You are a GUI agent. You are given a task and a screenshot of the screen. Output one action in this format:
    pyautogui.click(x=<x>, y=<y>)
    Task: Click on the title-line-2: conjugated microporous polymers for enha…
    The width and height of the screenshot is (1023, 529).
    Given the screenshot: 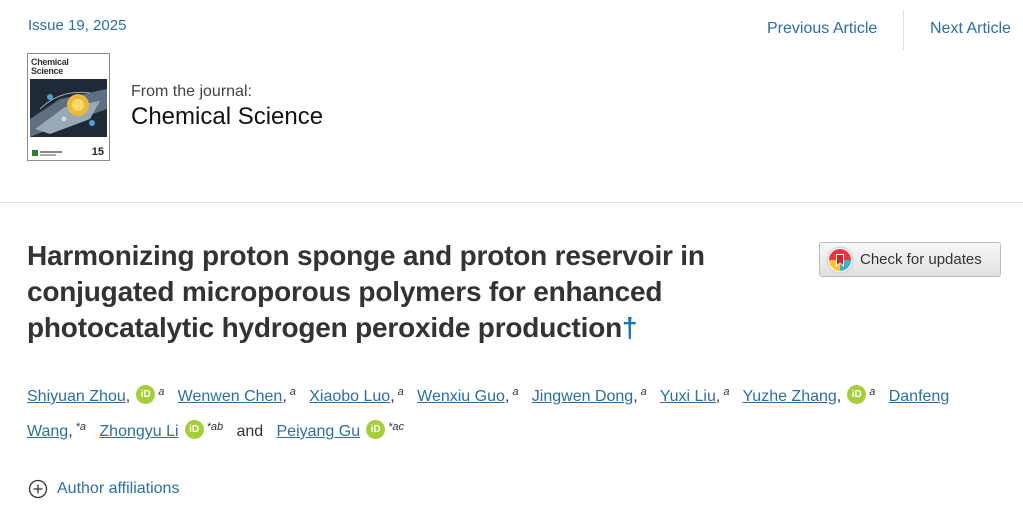 What is the action you would take?
    pyautogui.click(x=345, y=291)
    